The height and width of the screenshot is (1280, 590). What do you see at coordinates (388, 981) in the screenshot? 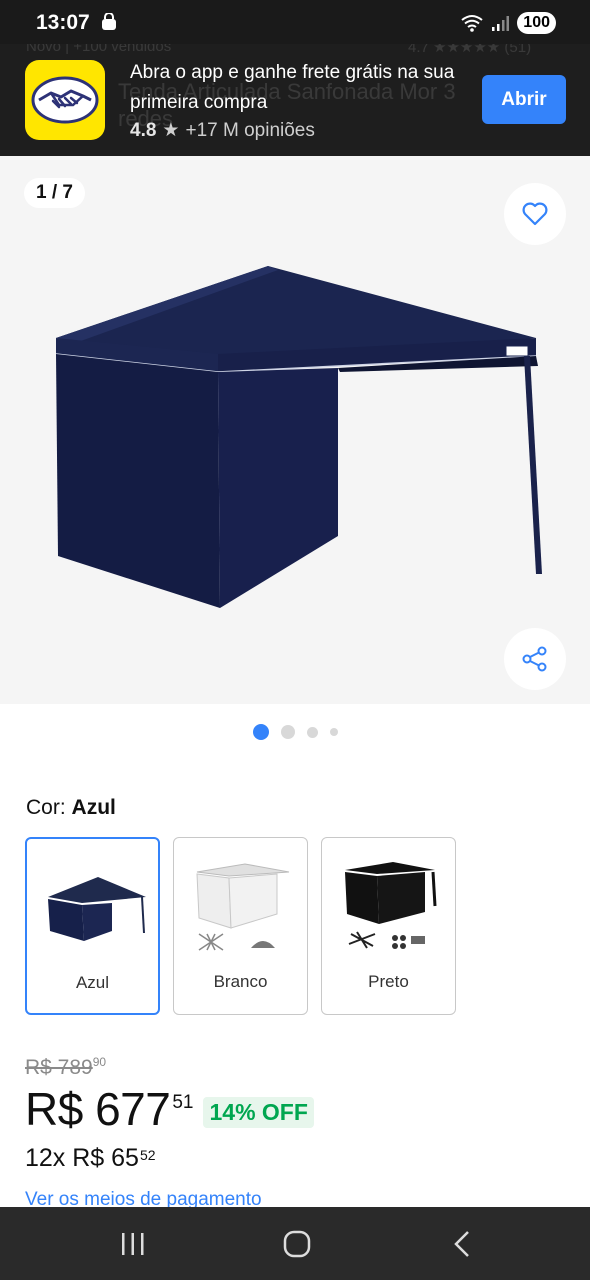
I see `color-option-label: Preto` at bounding box center [388, 981].